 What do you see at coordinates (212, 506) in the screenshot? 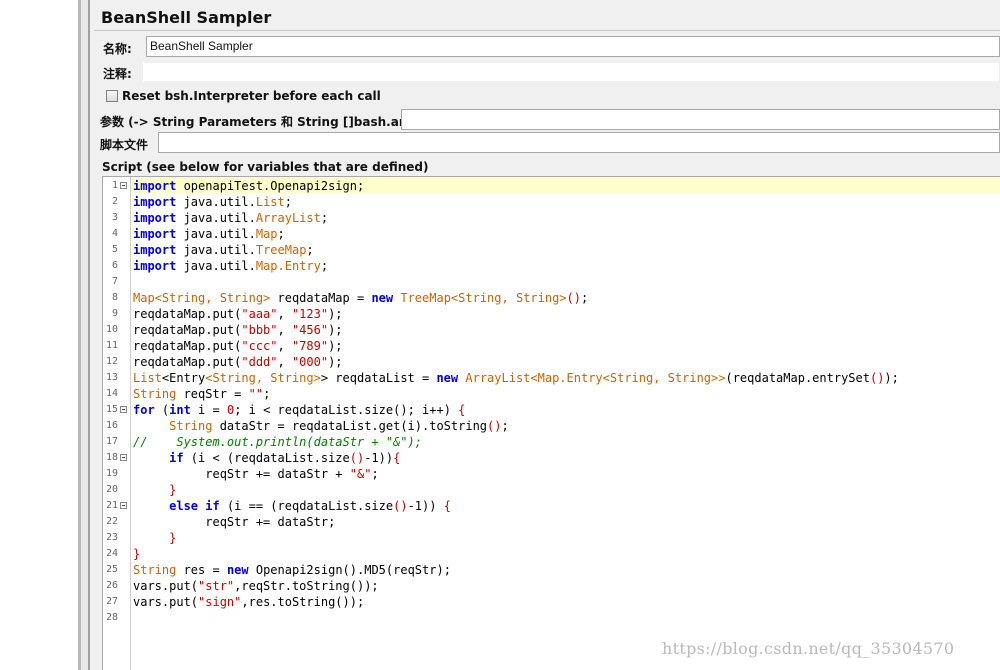
I see `code-token: if` at bounding box center [212, 506].